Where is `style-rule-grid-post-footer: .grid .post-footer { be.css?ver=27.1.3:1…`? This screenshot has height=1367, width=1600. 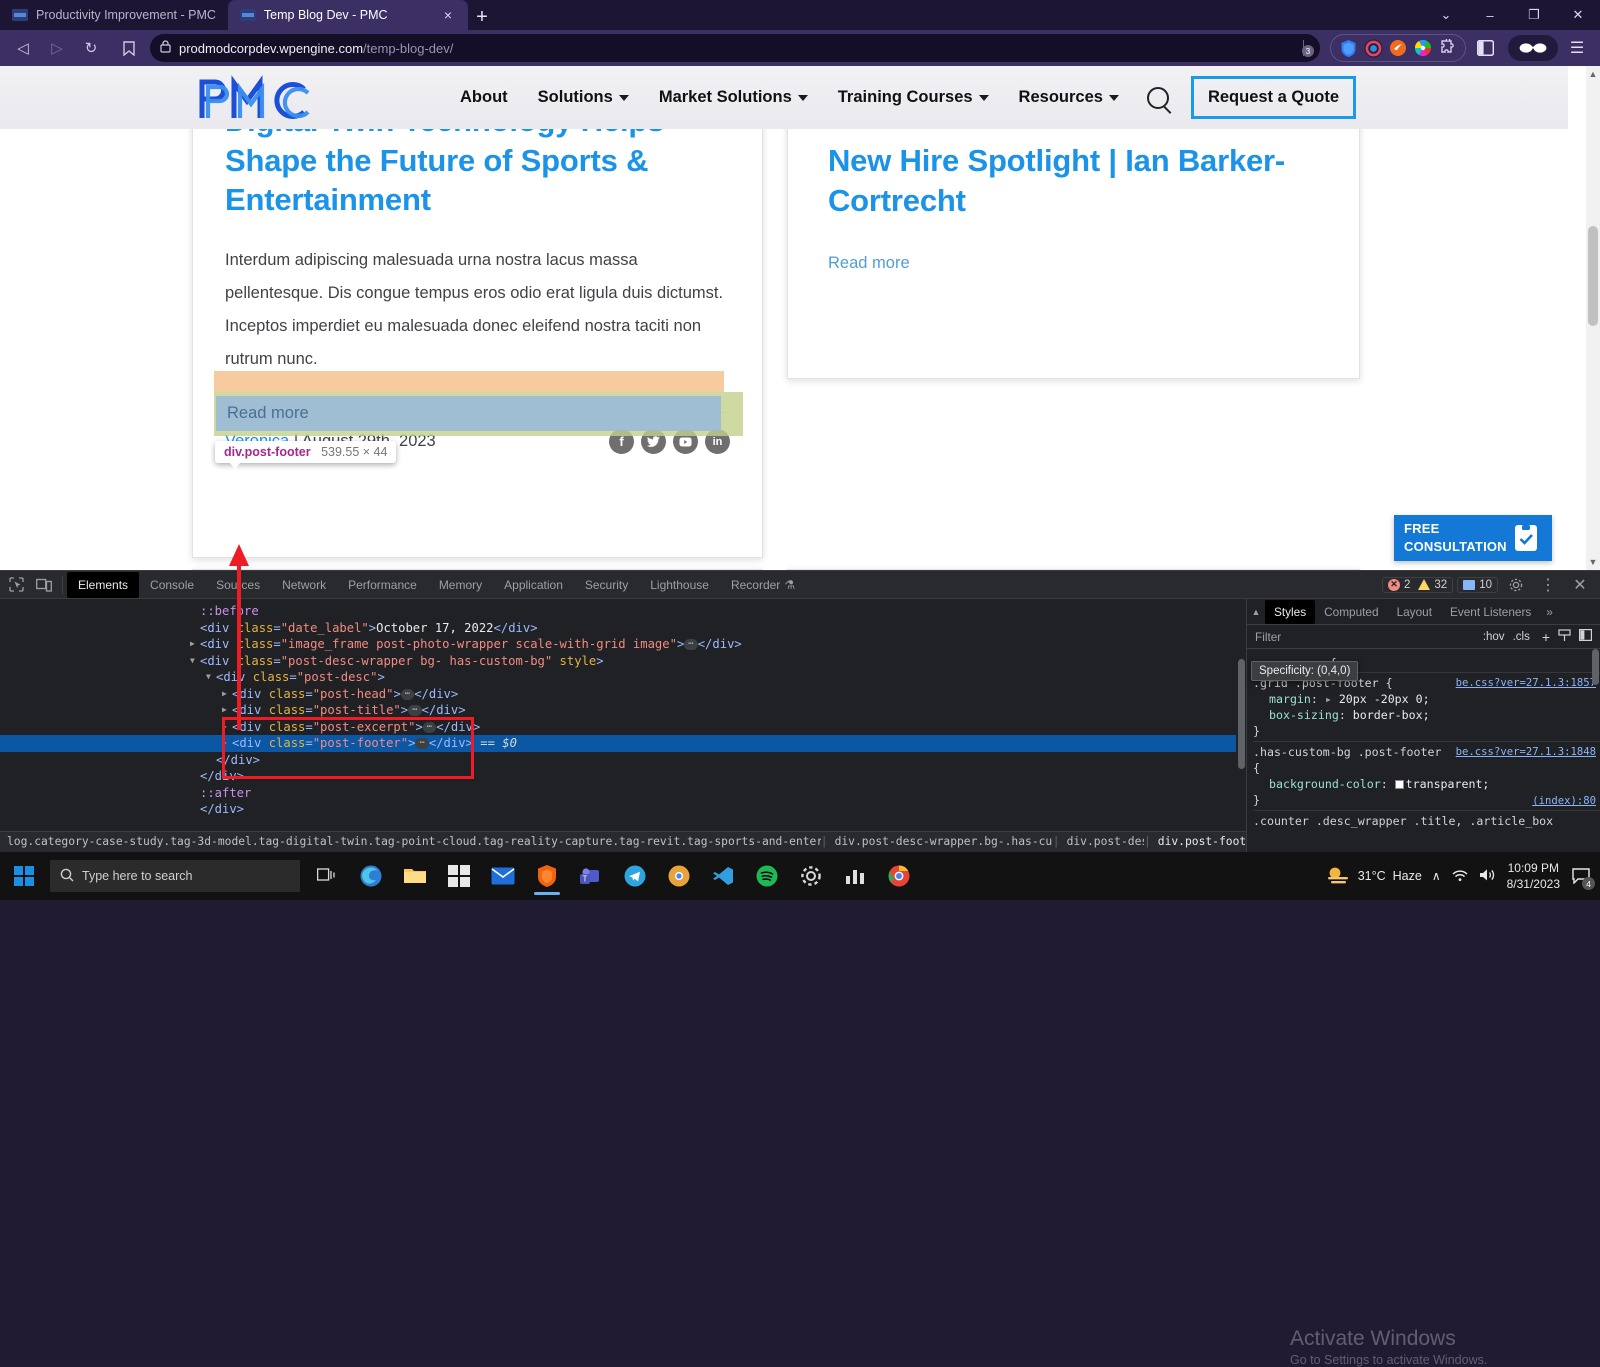 style-rule-grid-post-footer: .grid .post-footer { be.css?ver=27.1.3:1… is located at coordinates (1426, 707).